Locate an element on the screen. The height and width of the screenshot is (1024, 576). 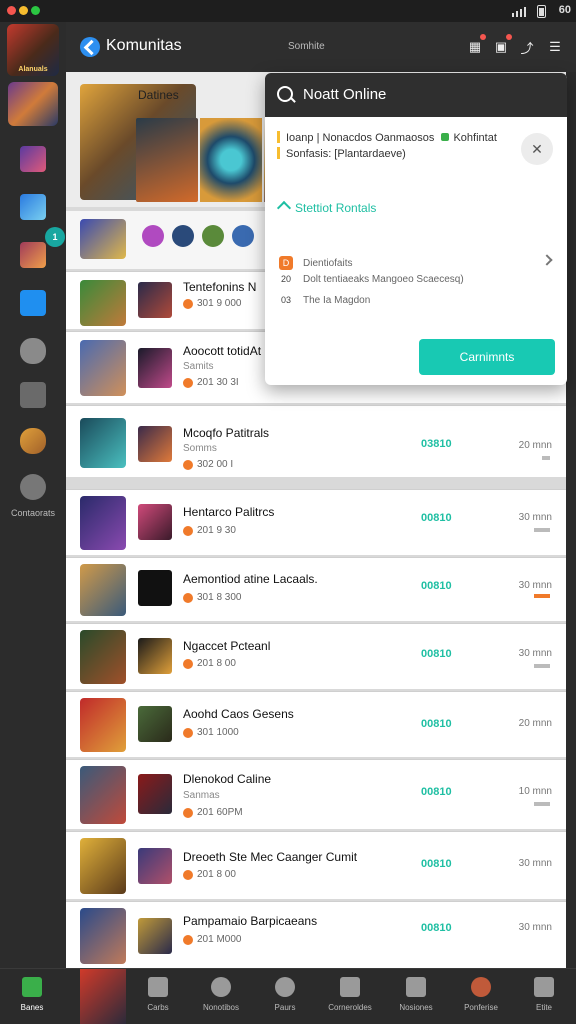
rail-item-chat-icon is located at coordinates (33, 351).